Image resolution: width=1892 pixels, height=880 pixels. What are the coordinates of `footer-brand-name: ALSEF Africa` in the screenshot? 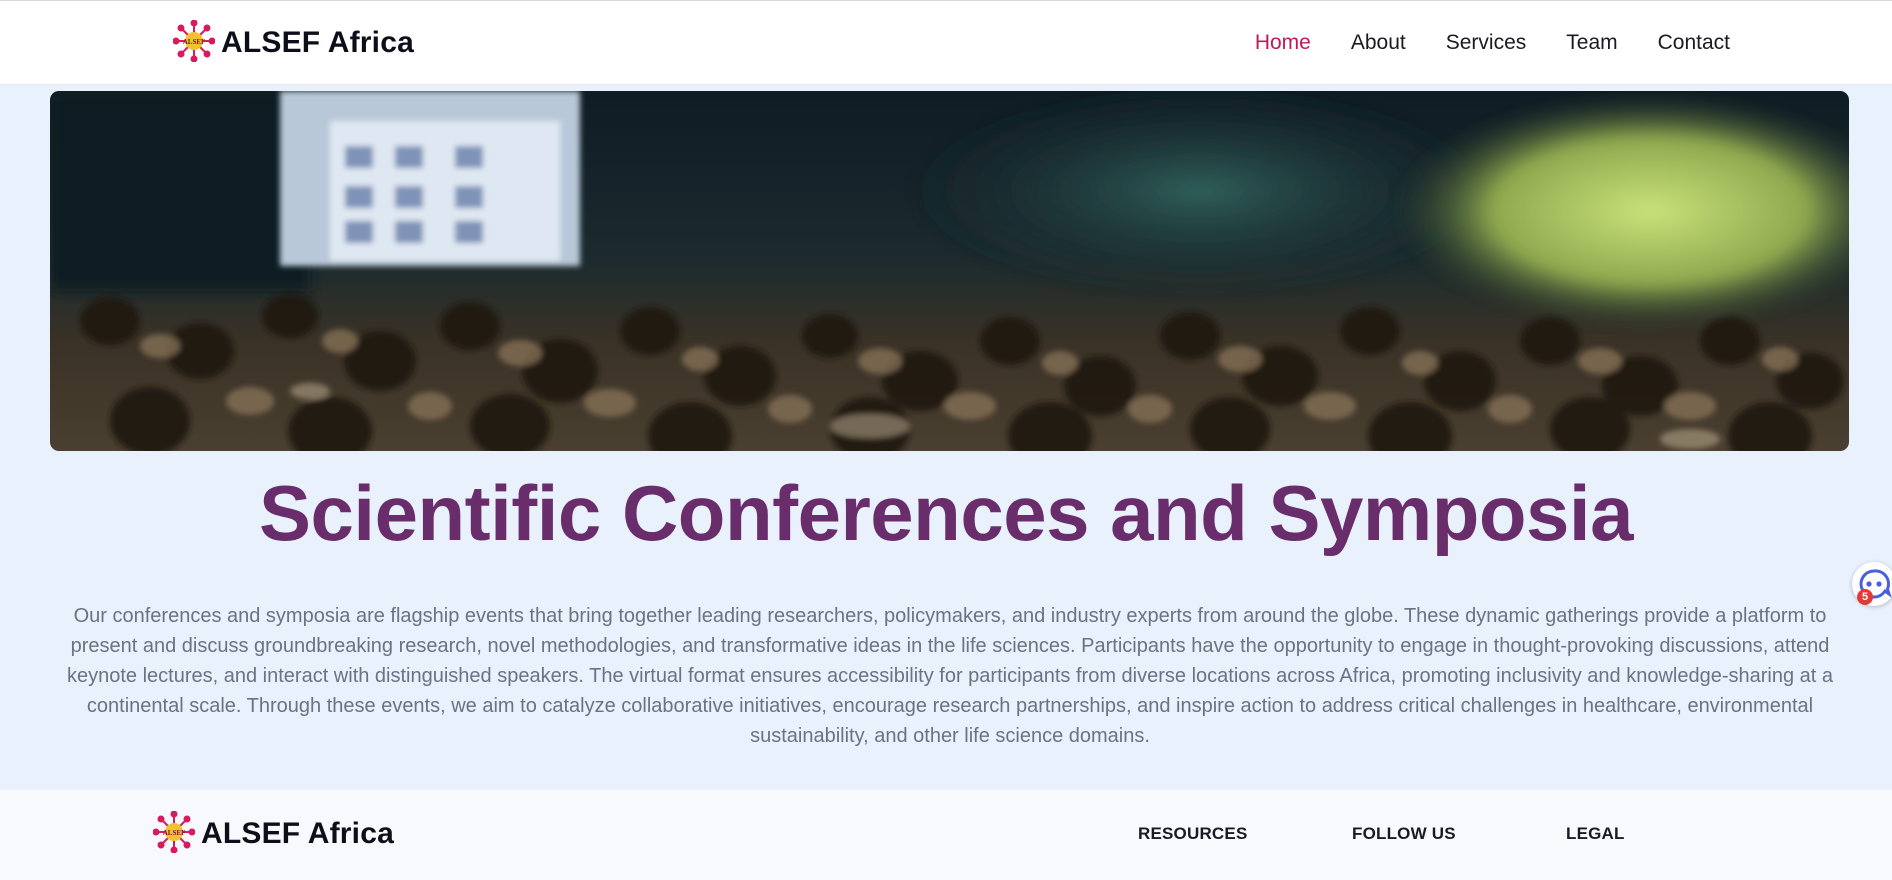 It's located at (297, 833).